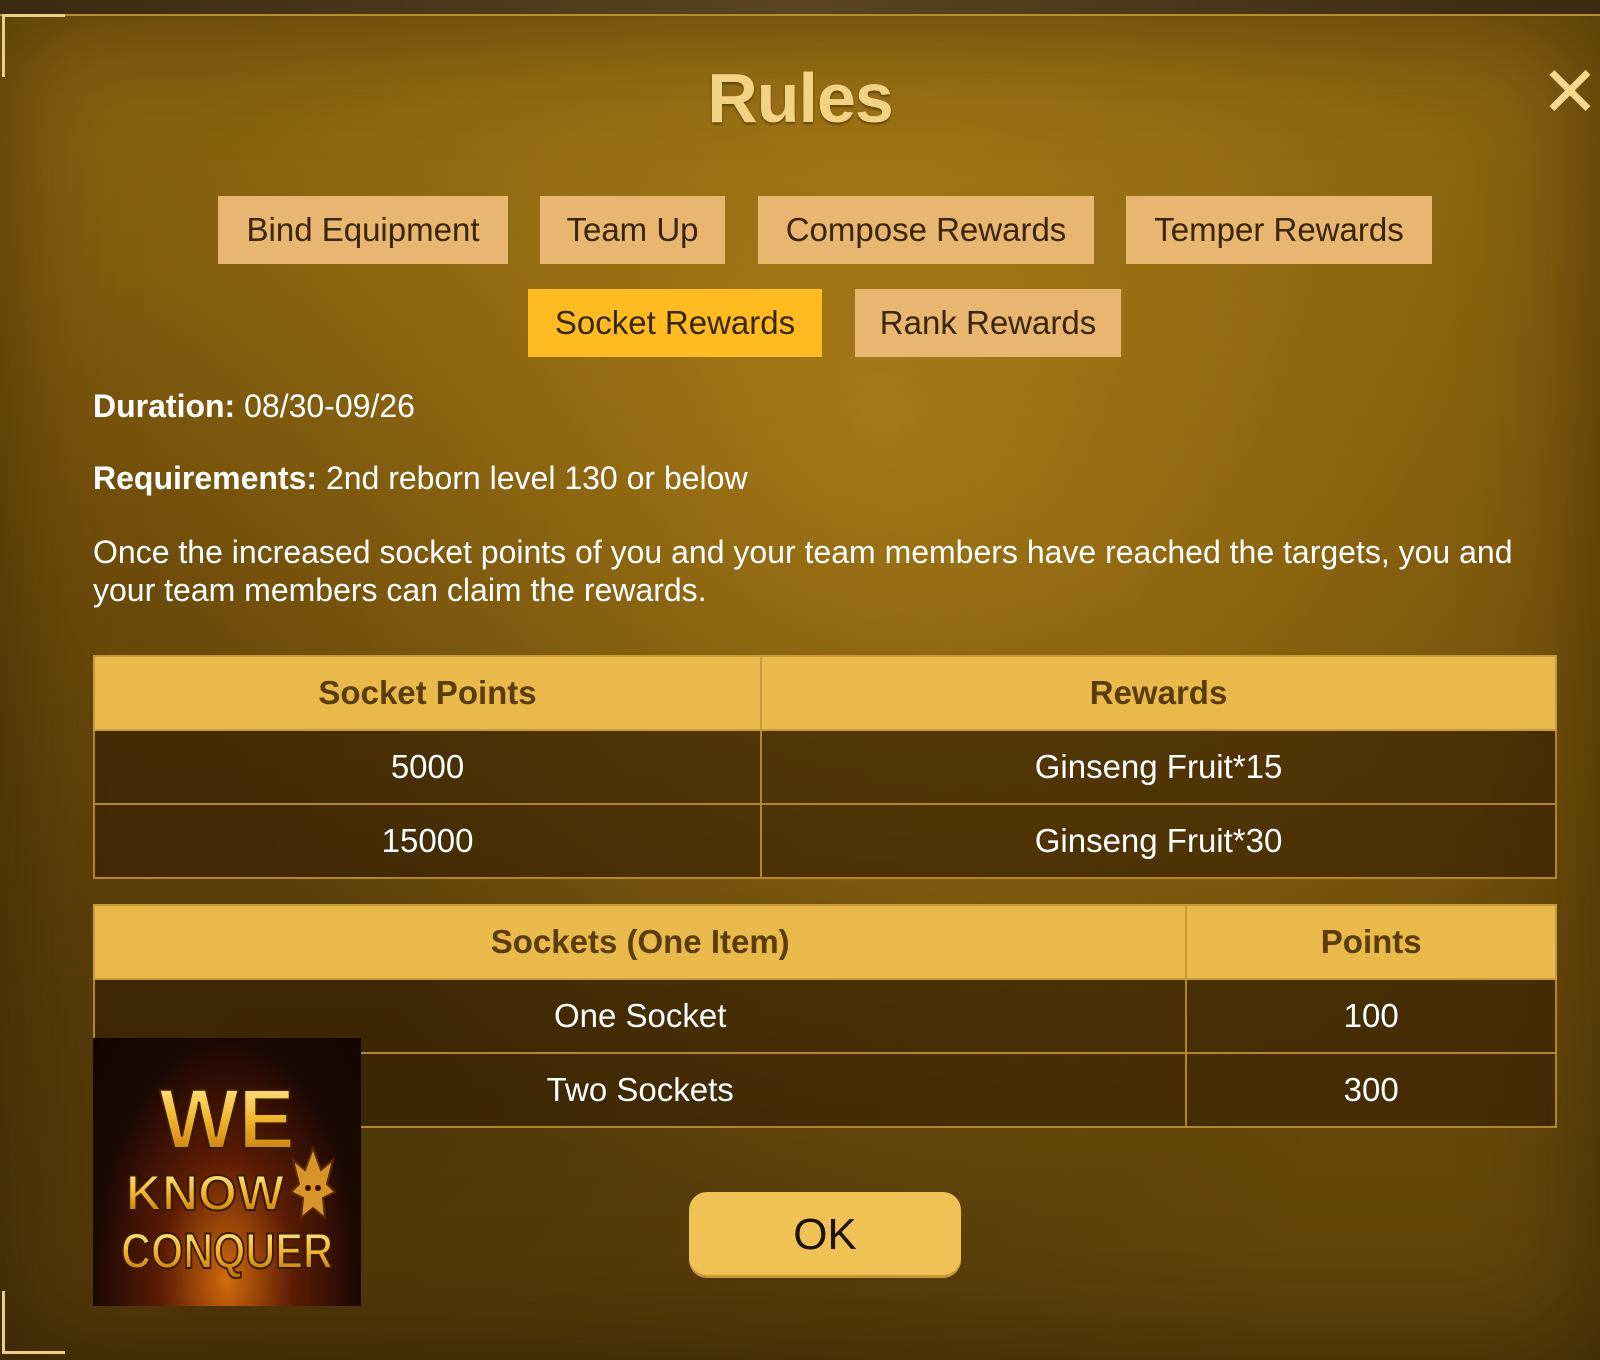 The image size is (1600, 1360). I want to click on dragon-icon, so click(313, 1183).